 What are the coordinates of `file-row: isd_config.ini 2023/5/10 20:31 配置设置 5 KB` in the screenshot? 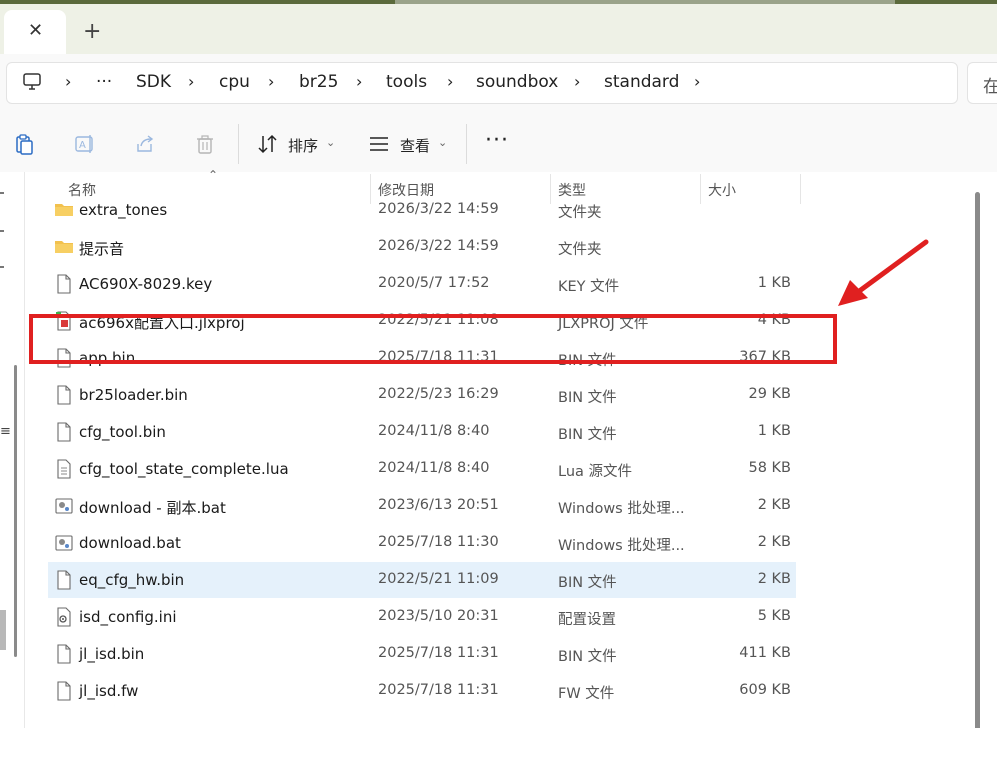 It's located at (422, 617).